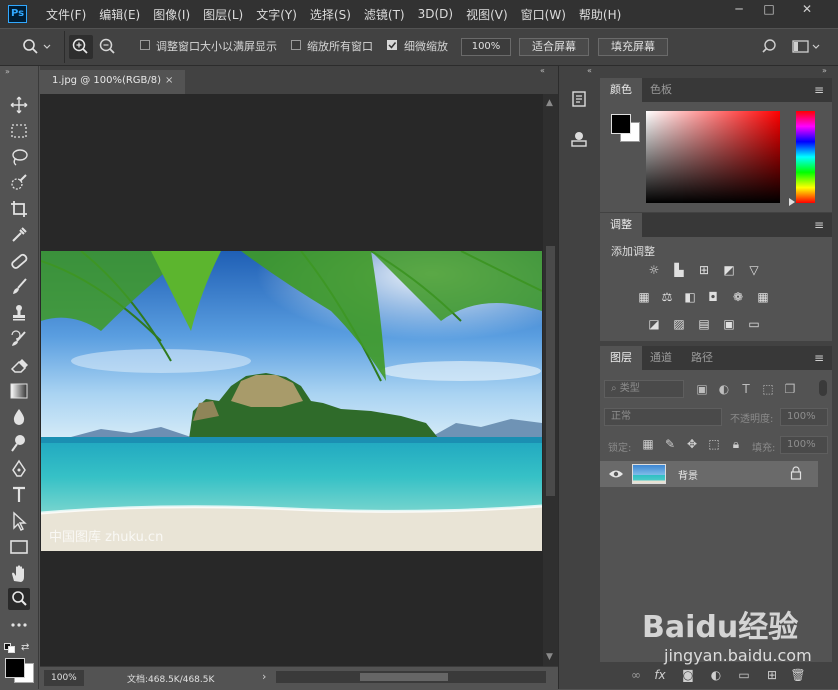 Image resolution: width=838 pixels, height=690 pixels. Describe the element at coordinates (690, 297) in the screenshot. I see `black-white-icon: ◧` at that location.